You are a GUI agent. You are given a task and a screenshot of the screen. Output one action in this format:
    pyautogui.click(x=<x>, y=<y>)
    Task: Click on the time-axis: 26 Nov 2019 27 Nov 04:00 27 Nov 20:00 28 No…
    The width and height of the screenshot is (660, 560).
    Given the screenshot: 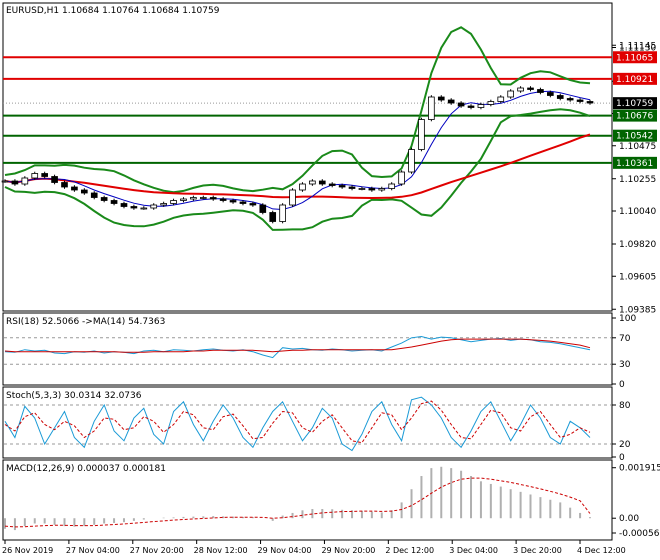 What is the action you would take?
    pyautogui.click(x=314, y=547)
    